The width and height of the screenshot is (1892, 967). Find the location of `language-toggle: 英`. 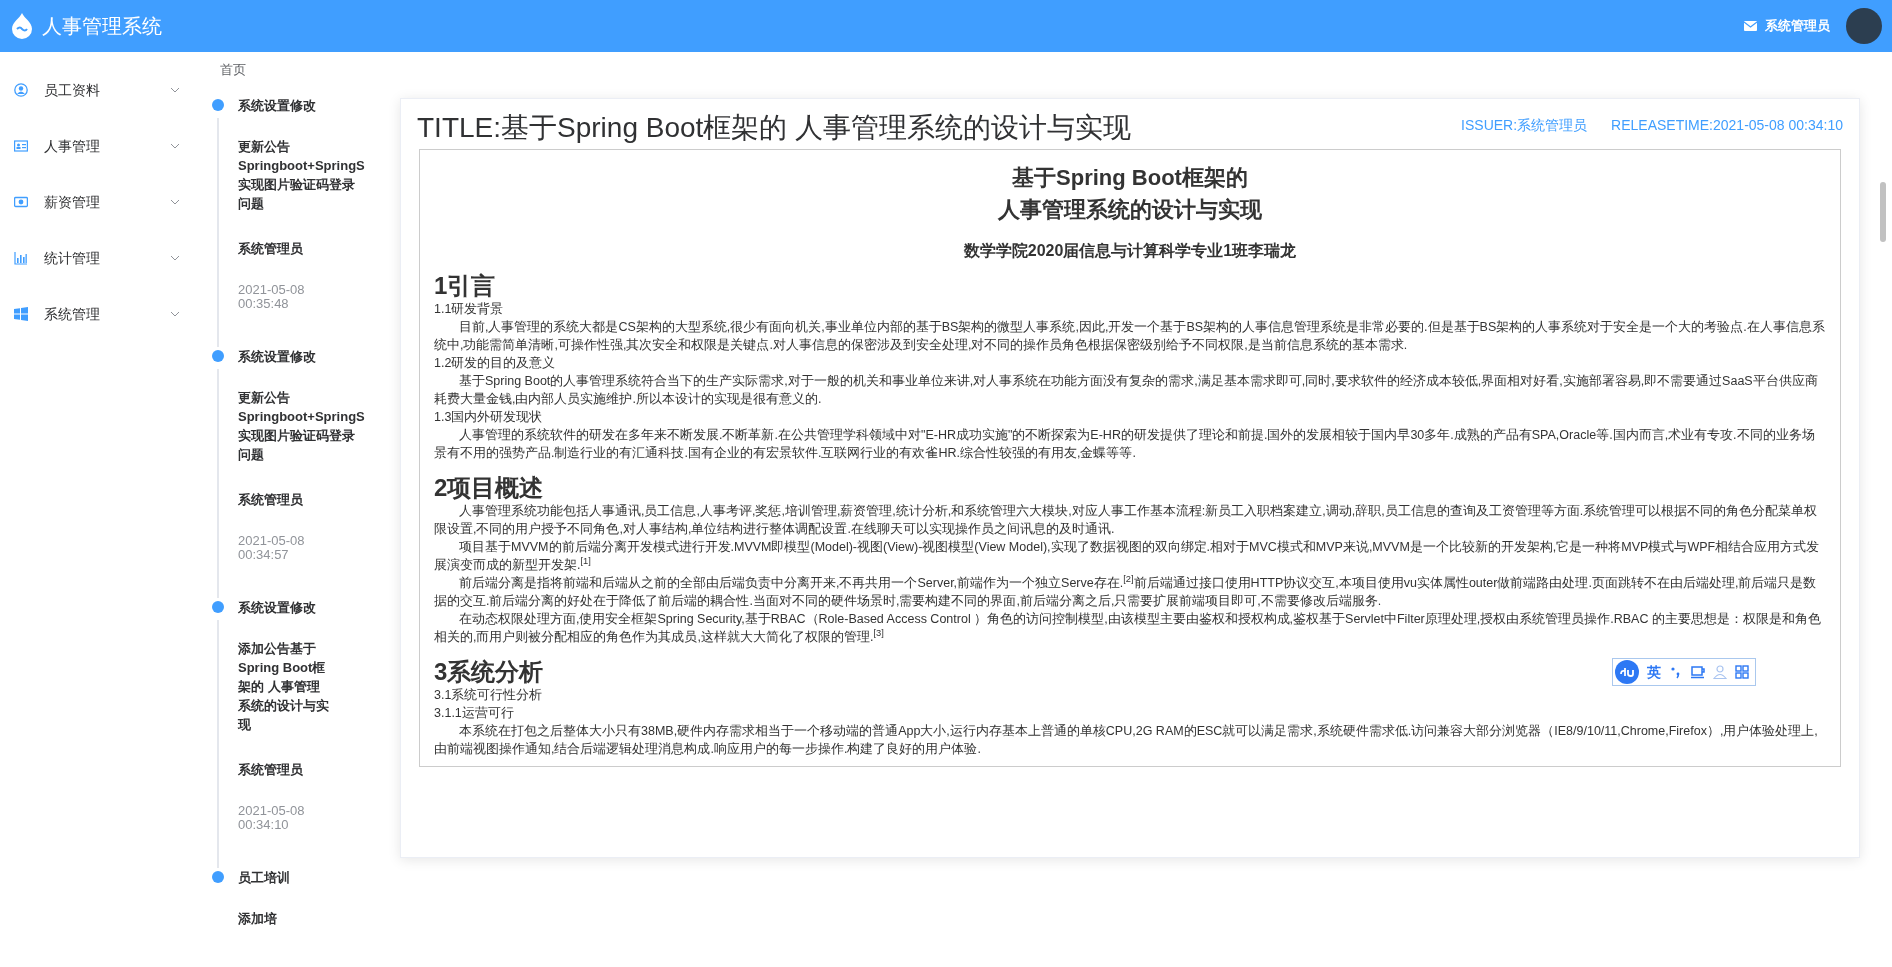

language-toggle: 英 is located at coordinates (1654, 672).